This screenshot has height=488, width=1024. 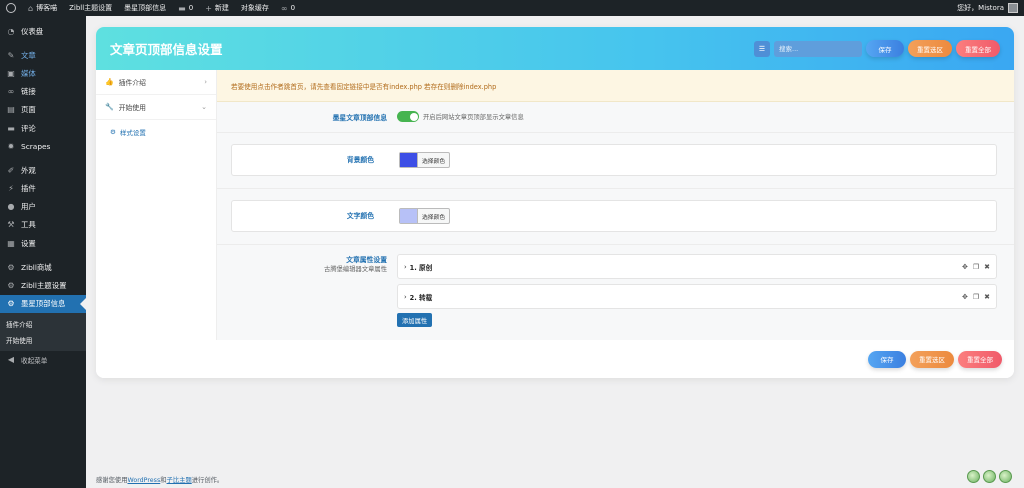 What do you see at coordinates (43, 303) in the screenshot?
I see `sidebar-item-moxing-top-info: ⚙ 墨星顶部信息` at bounding box center [43, 303].